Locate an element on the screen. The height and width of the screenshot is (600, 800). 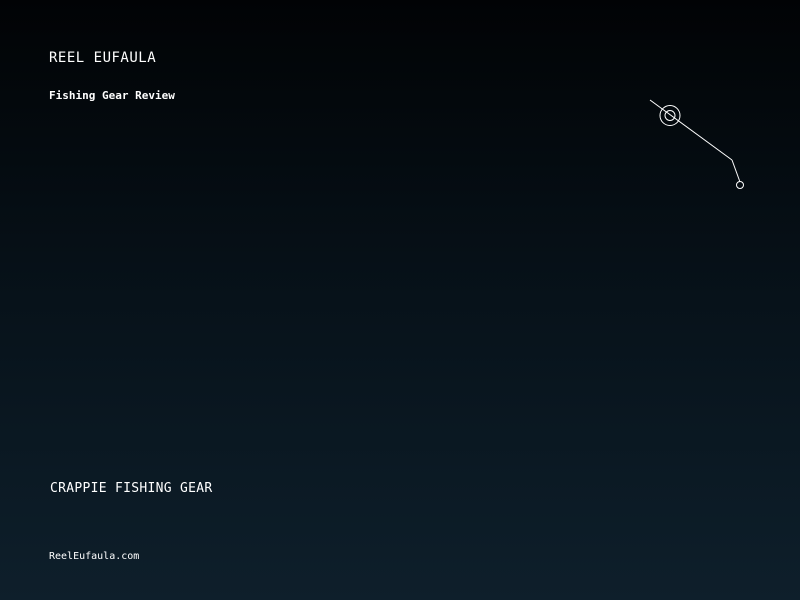
hook-bobber is located at coordinates (740, 185).